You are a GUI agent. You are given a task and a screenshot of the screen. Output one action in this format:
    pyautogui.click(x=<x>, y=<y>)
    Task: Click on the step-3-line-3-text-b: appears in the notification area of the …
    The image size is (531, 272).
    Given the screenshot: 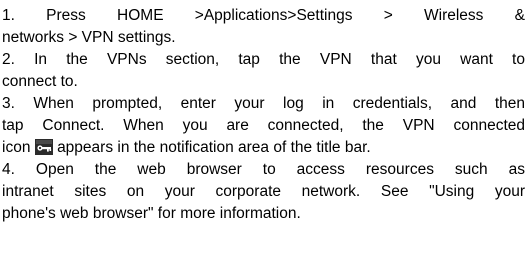 What is the action you would take?
    pyautogui.click(x=214, y=147)
    